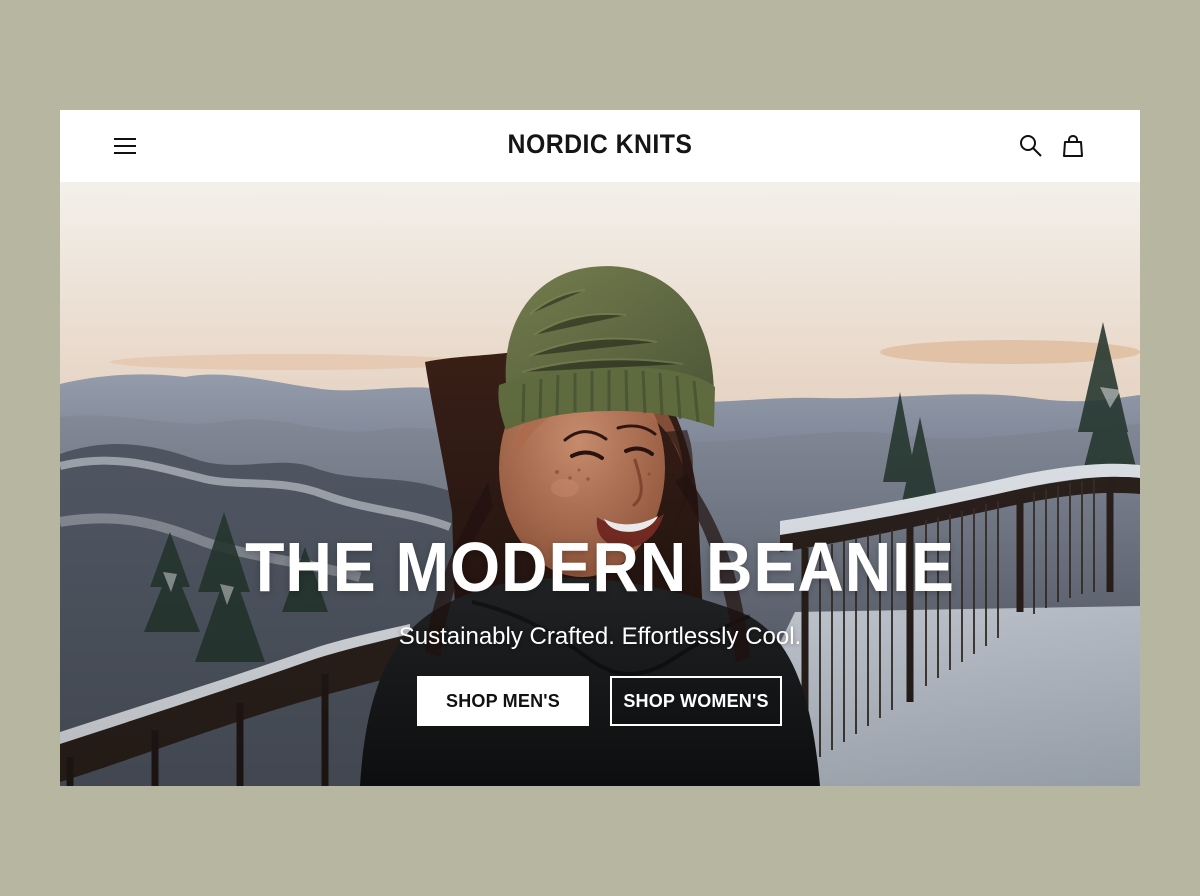 This screenshot has width=1200, height=896. Describe the element at coordinates (600, 567) in the screenshot. I see `hero-title: THE MODERN BEANIE` at that location.